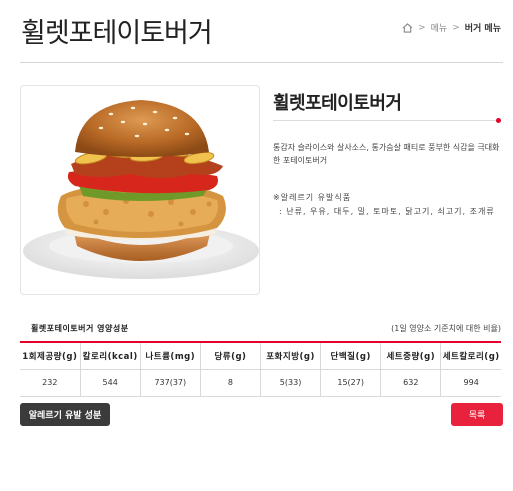 The height and width of the screenshot is (491, 513). Describe the element at coordinates (410, 355) in the screenshot. I see `column-header: 세트중량(g)` at that location.